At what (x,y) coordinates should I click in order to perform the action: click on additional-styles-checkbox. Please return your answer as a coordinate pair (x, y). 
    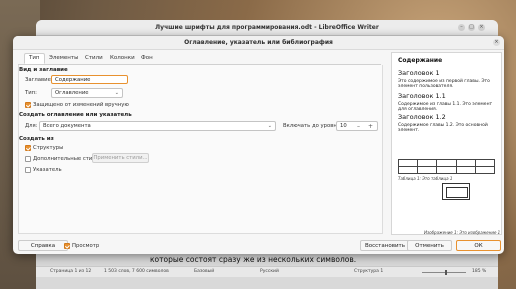
    Looking at the image, I should click on (28, 159).